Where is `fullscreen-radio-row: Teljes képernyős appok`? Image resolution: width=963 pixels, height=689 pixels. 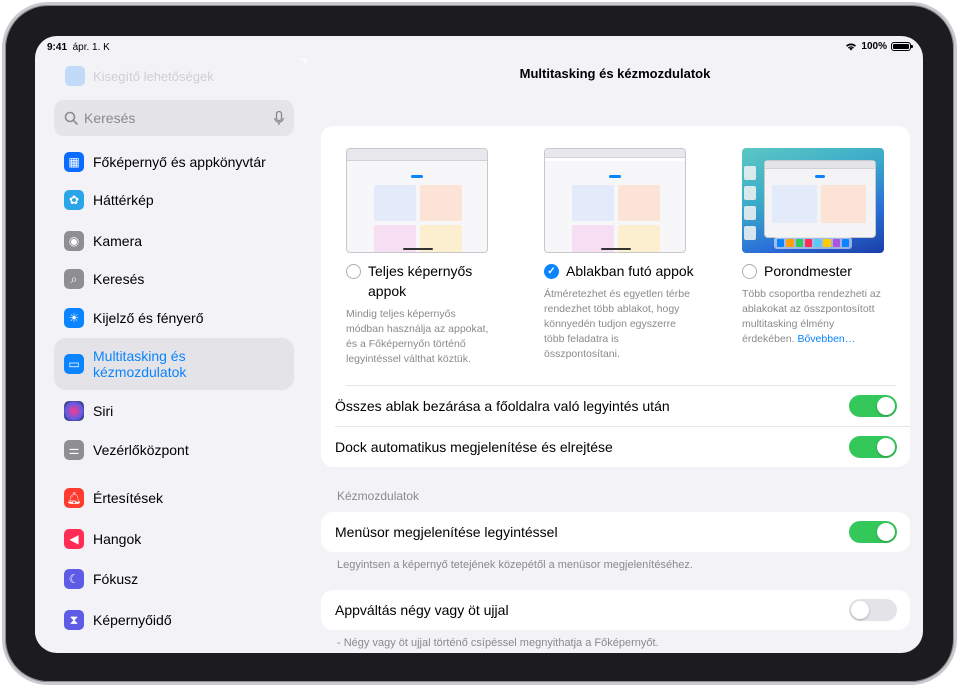
fullscreen-radio-row: Teljes képernyős appok is located at coordinates (431, 281).